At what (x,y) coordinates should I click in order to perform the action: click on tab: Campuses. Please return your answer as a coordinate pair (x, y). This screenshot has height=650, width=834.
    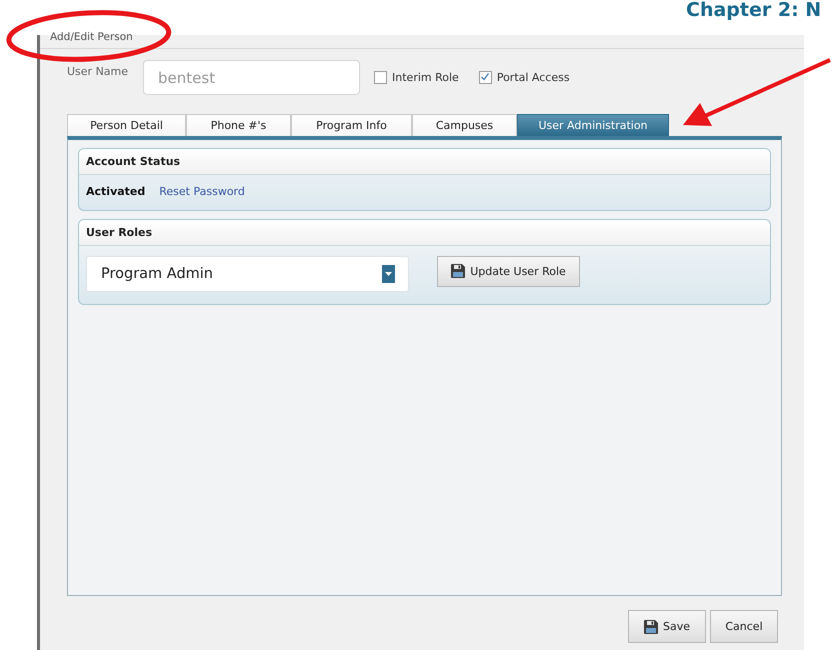
    Looking at the image, I should click on (464, 125).